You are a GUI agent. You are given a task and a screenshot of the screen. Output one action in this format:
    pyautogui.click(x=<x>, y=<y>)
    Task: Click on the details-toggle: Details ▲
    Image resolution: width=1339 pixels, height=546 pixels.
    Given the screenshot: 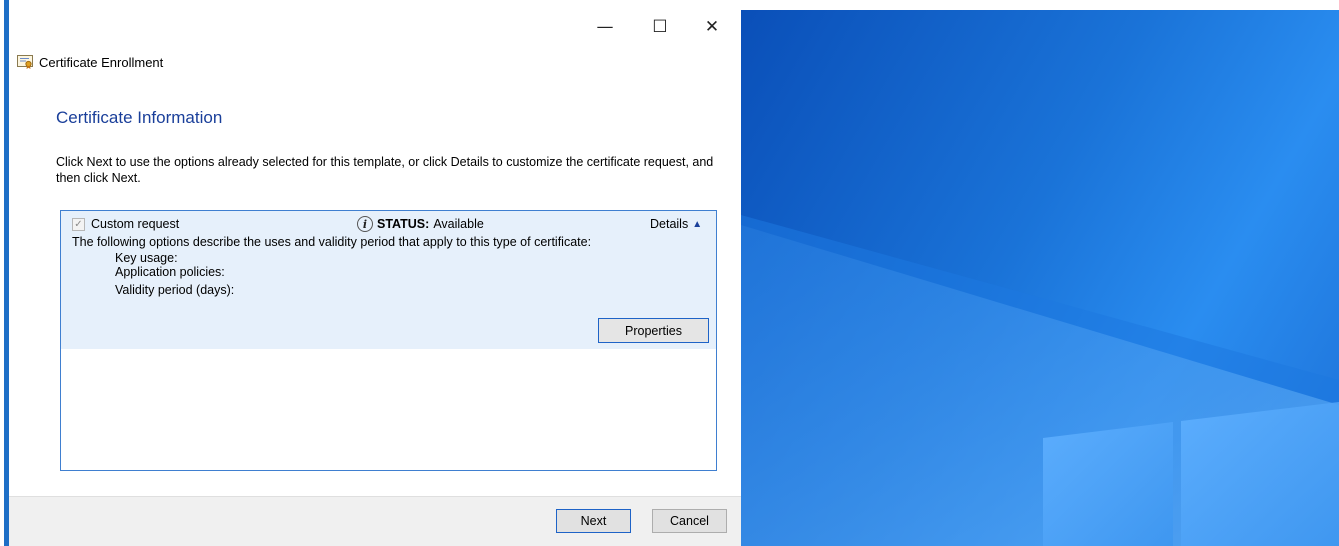 What is the action you would take?
    pyautogui.click(x=676, y=224)
    